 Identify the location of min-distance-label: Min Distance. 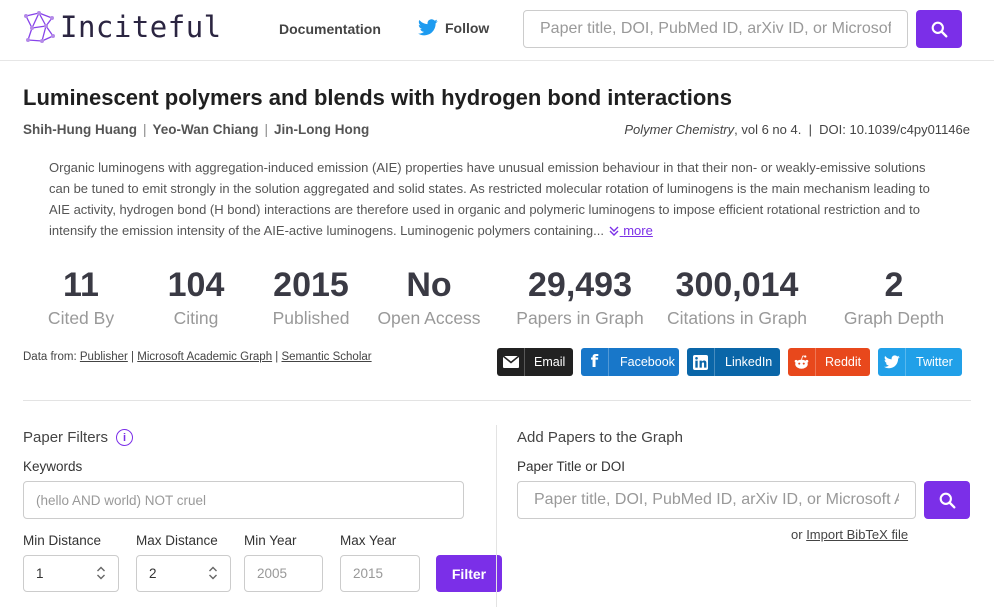
(62, 540).